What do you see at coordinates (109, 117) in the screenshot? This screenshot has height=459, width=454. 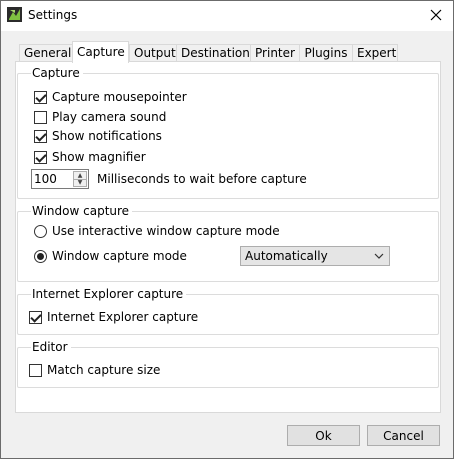 I see `play-camera-sound-label: Play camera sound` at bounding box center [109, 117].